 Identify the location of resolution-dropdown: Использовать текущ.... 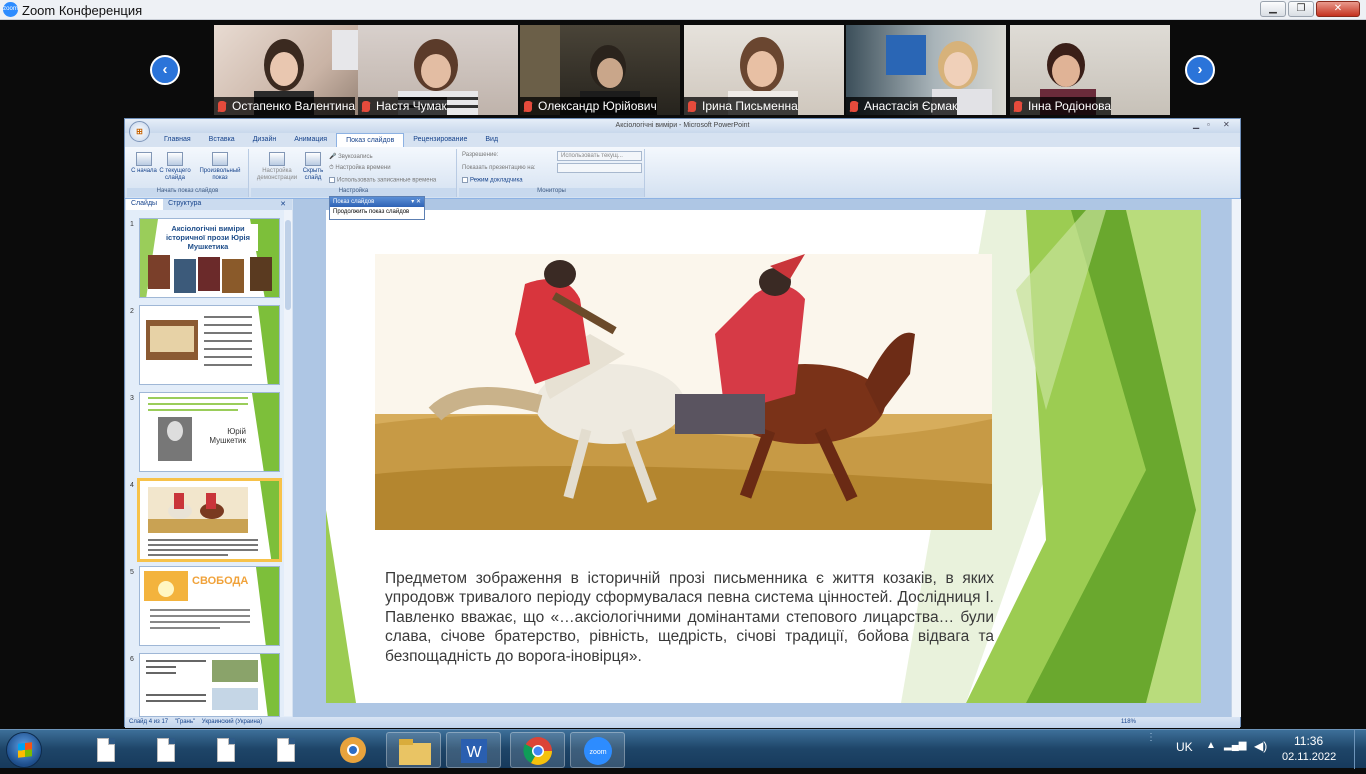
(599, 156).